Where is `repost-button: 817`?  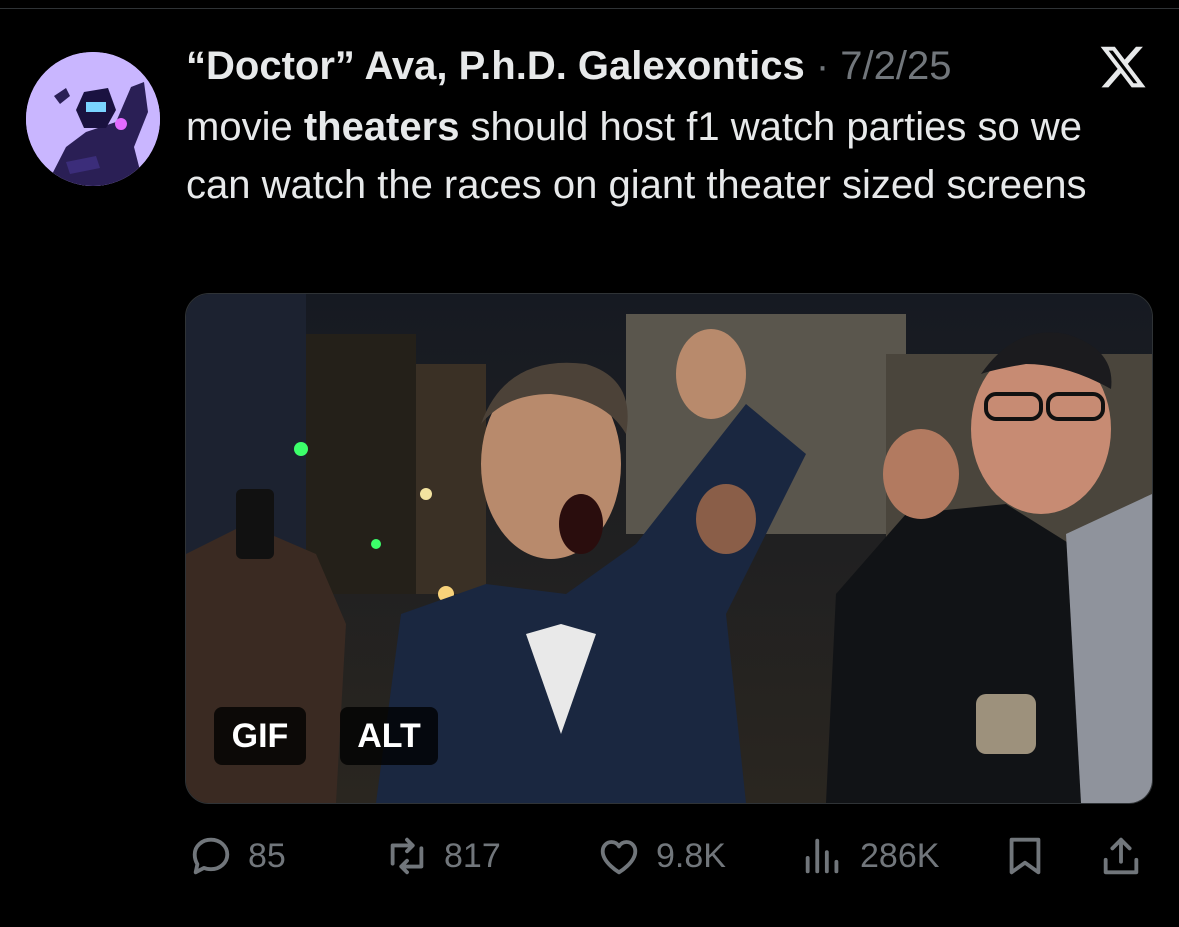 repost-button: 817 is located at coordinates (442, 856).